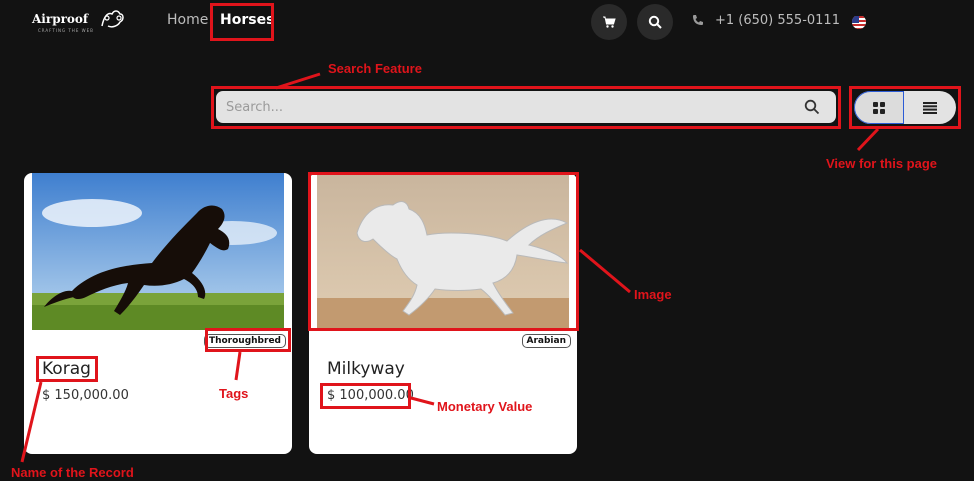 The image size is (974, 481). Describe the element at coordinates (485, 406) in the screenshot. I see `annotation-monetary-value: Monetary Value` at that location.